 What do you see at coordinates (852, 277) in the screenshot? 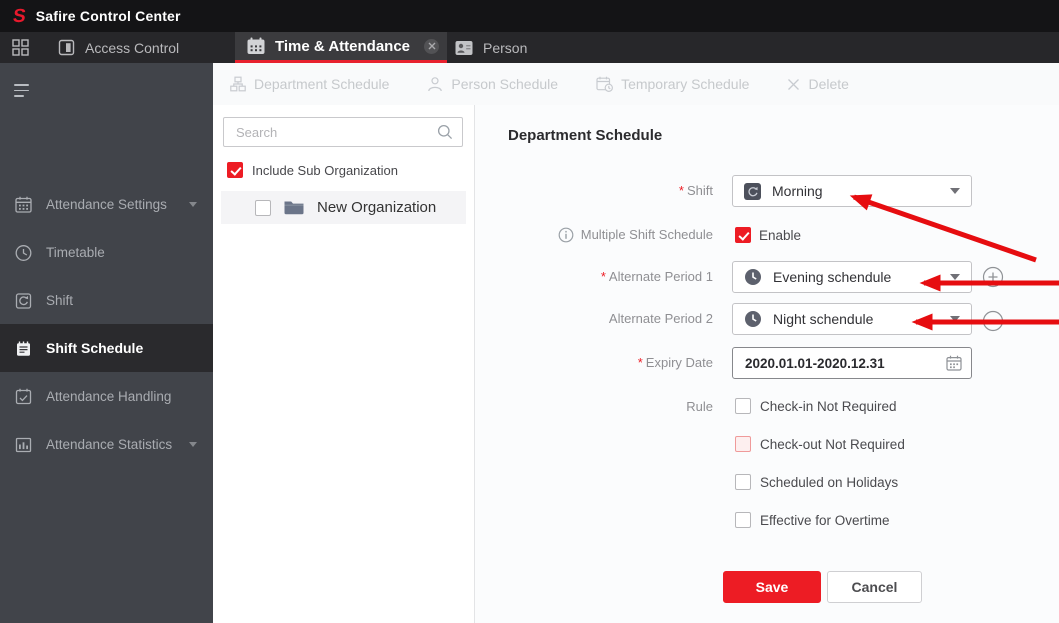
I see `alternate-period-1-dropdown: Evening schendule` at bounding box center [852, 277].